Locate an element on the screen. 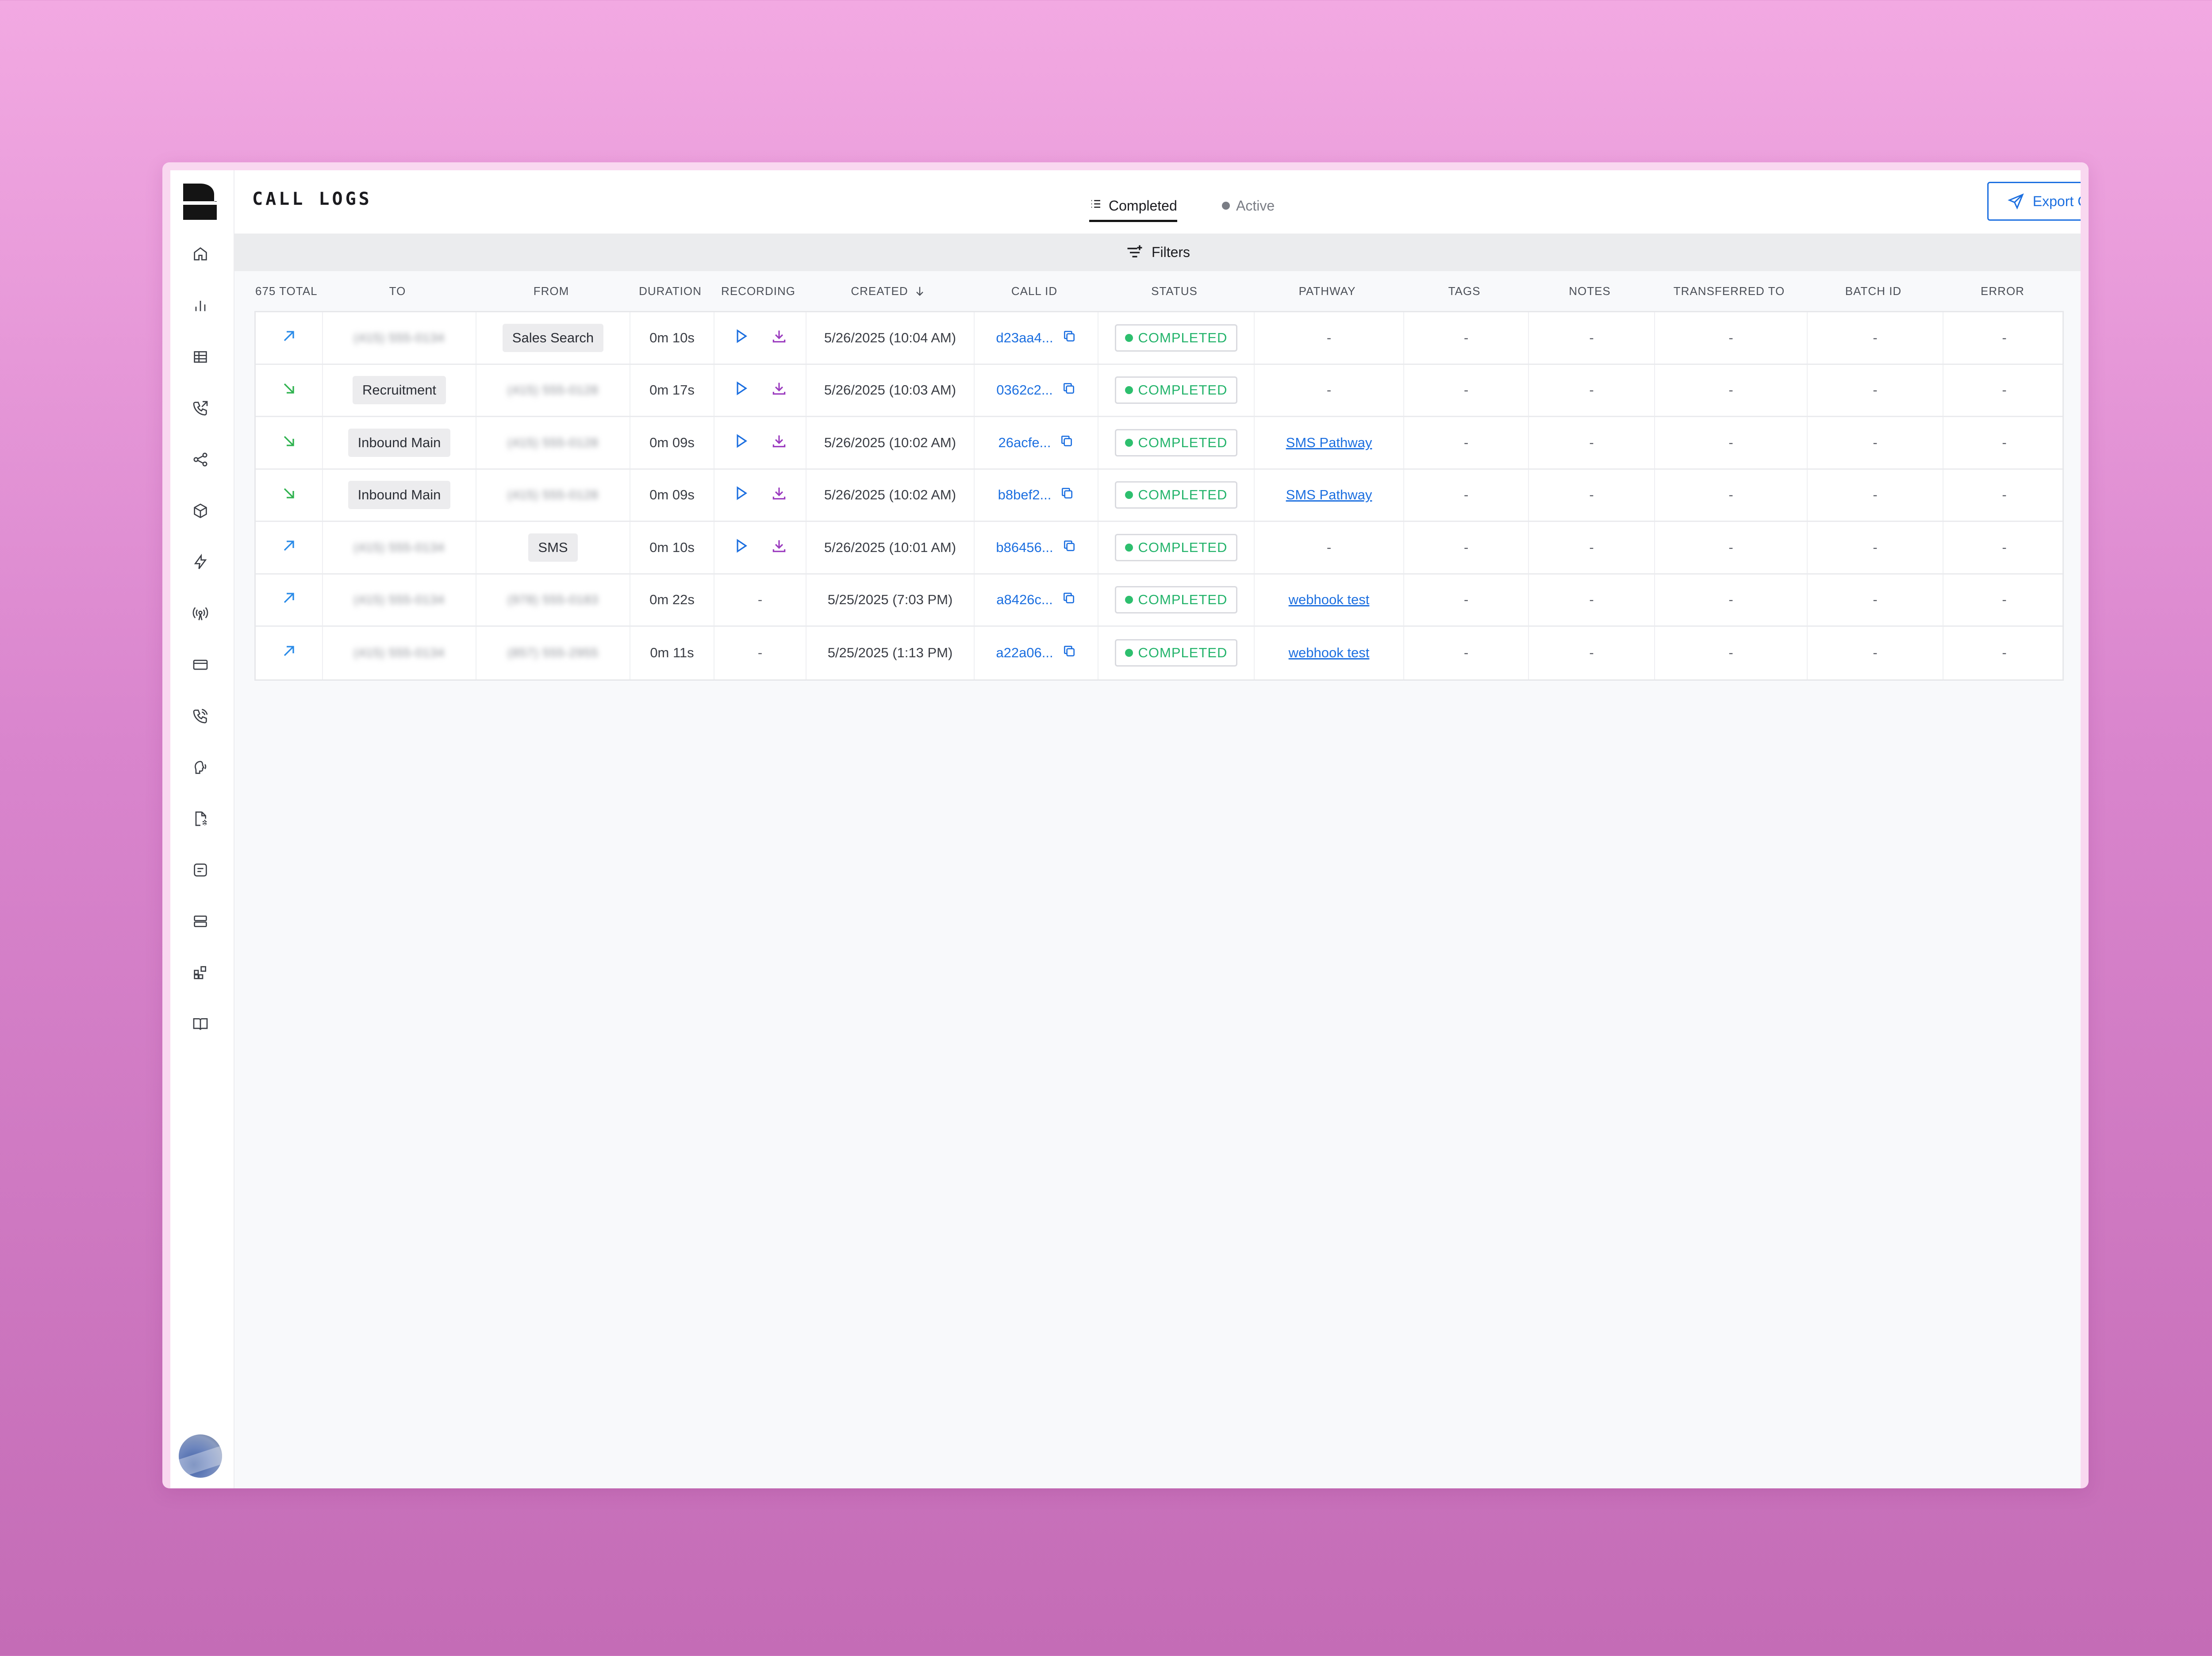 The height and width of the screenshot is (1656, 2212). pathway-cell: - is located at coordinates (1328, 547).